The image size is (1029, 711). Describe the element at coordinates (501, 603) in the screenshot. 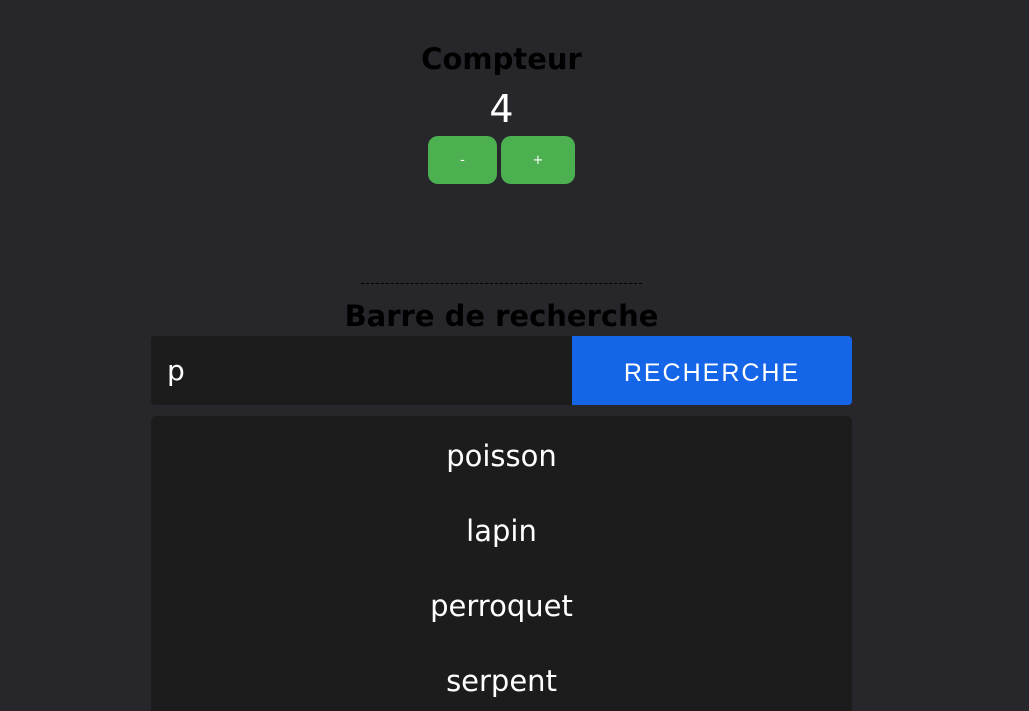

I see `result-item-perroquet: perroquet` at that location.